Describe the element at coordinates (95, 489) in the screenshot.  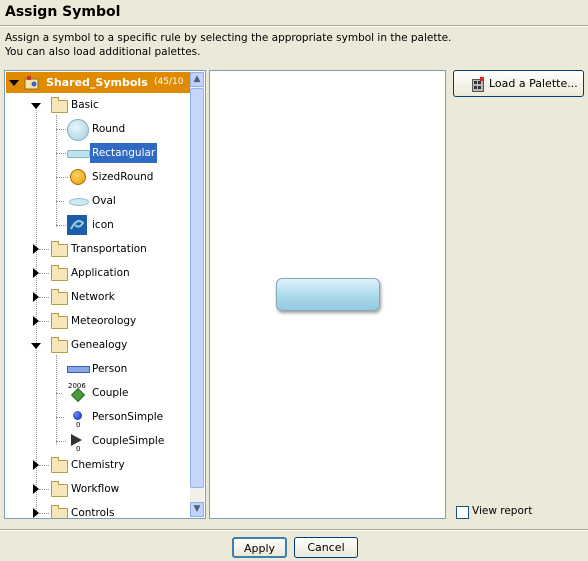
I see `tree-folder-label: Workflow` at that location.